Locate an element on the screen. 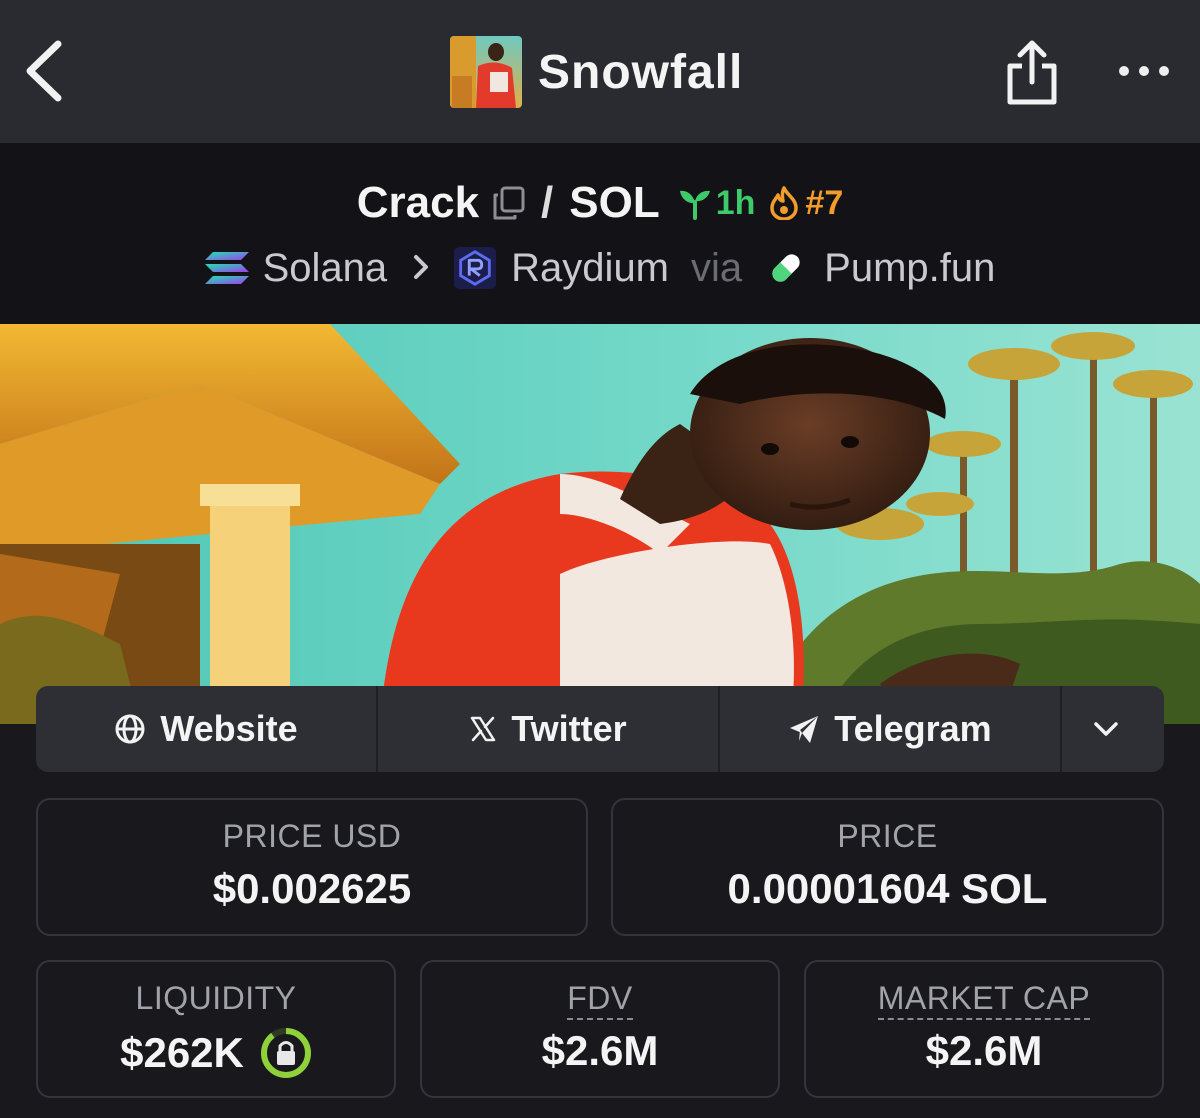 The image size is (1200, 1118). liquidity-lock-icon is located at coordinates (286, 1053).